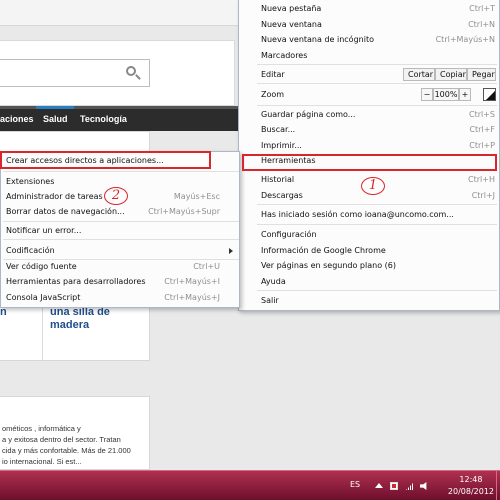 The image size is (500, 500). I want to click on menu-item-settings: Configuración, so click(378, 235).